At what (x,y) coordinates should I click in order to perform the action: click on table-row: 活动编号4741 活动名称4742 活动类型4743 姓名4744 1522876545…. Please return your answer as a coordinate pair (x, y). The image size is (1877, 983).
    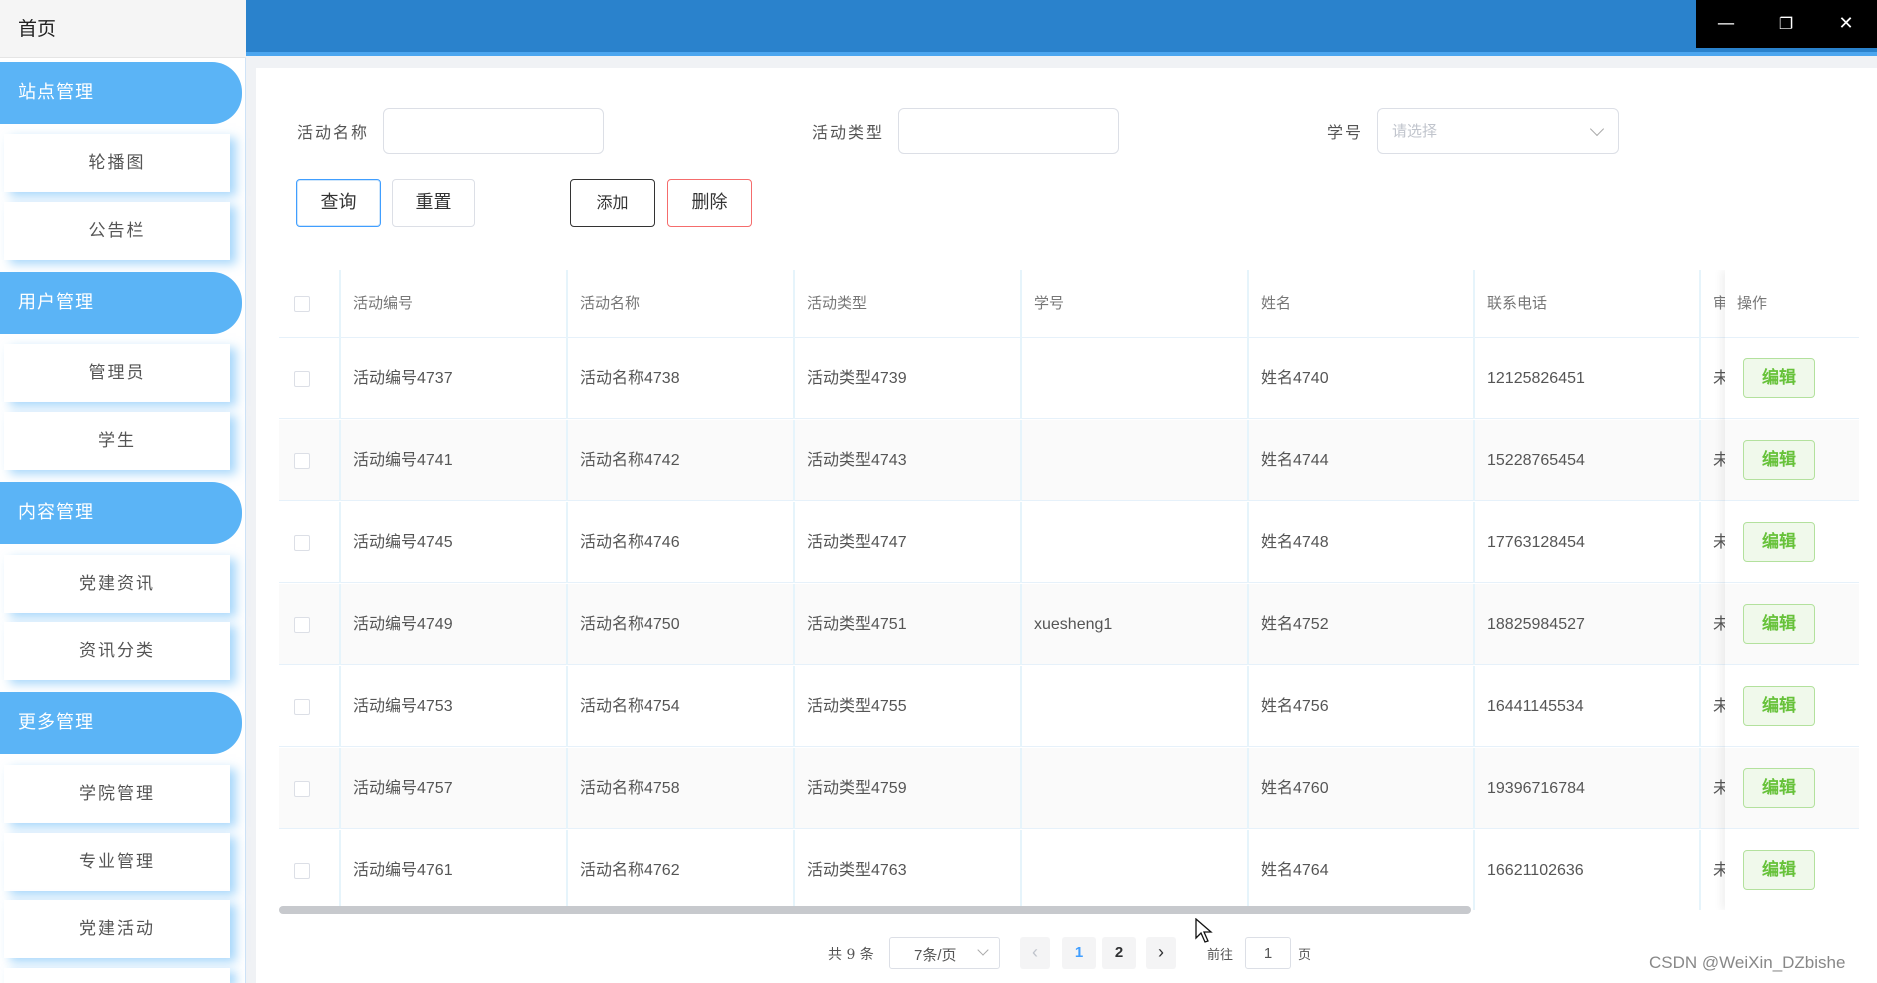
    Looking at the image, I should click on (1069, 460).